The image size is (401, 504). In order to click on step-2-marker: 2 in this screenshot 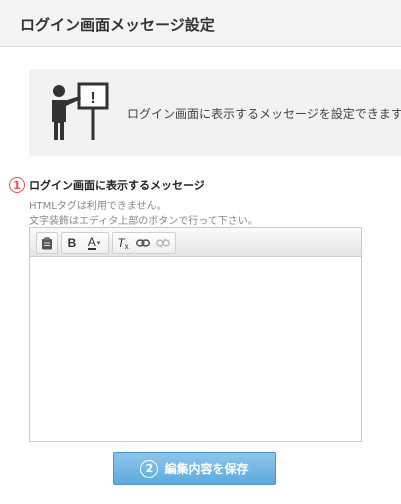, I will do `click(149, 468)`.